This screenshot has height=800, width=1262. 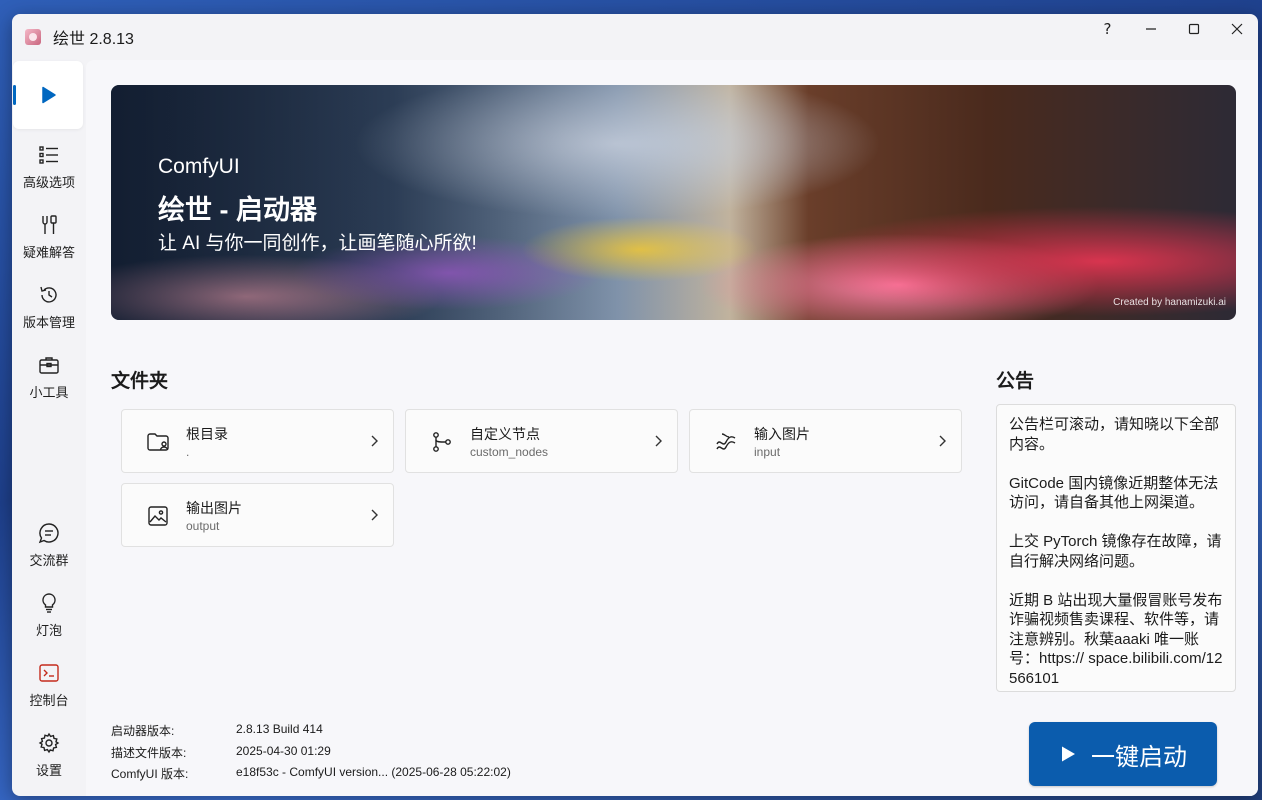 I want to click on folders-heading: 文件夹, so click(x=140, y=381).